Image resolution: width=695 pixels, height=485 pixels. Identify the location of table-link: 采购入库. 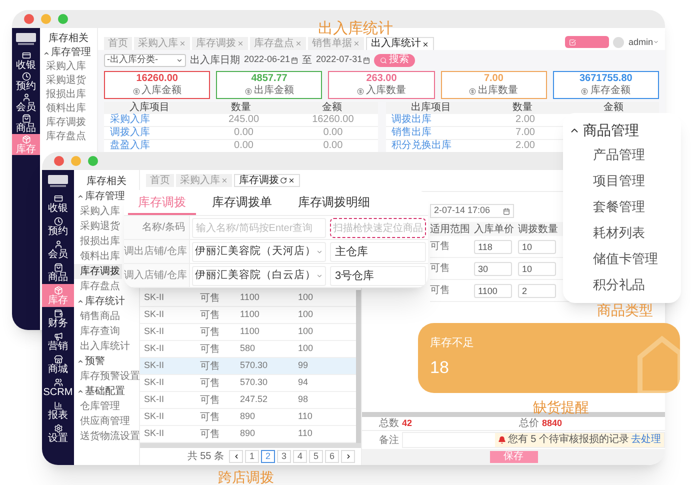
(152, 120).